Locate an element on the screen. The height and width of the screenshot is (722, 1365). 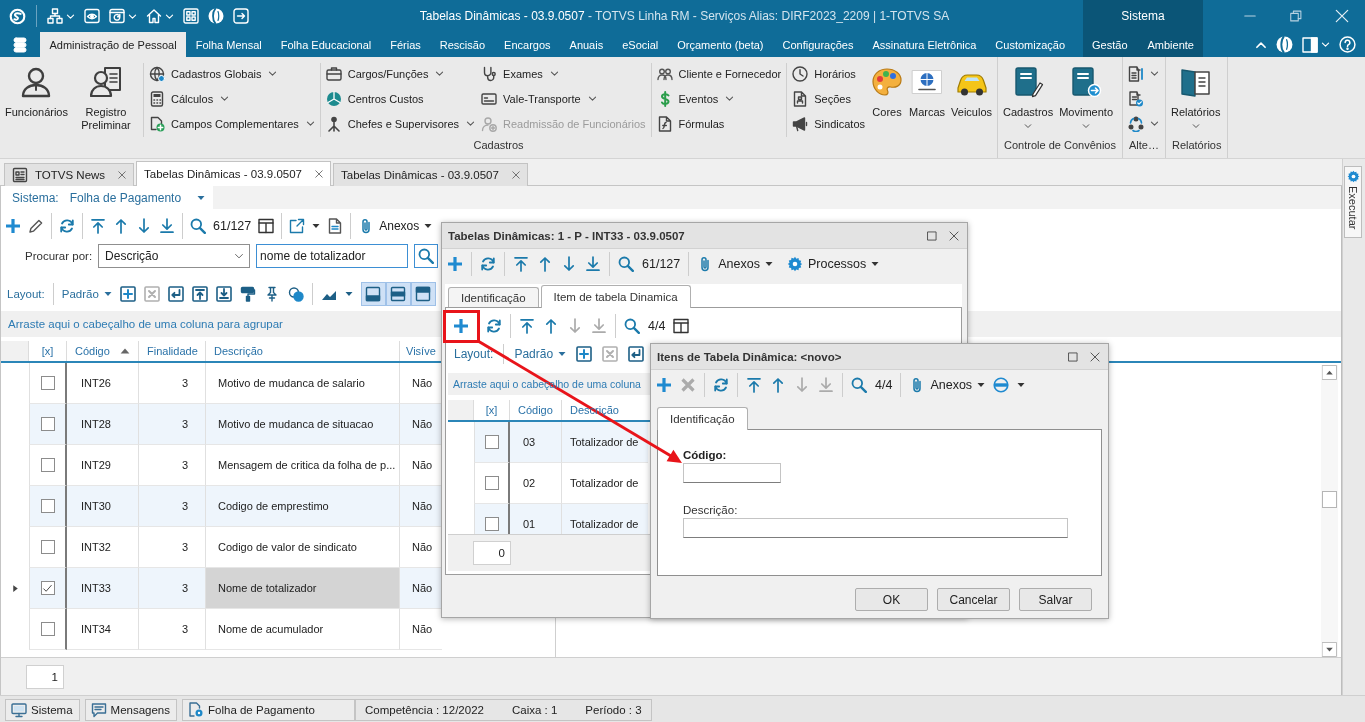
ribbon-tab: Férias is located at coordinates (405, 44).